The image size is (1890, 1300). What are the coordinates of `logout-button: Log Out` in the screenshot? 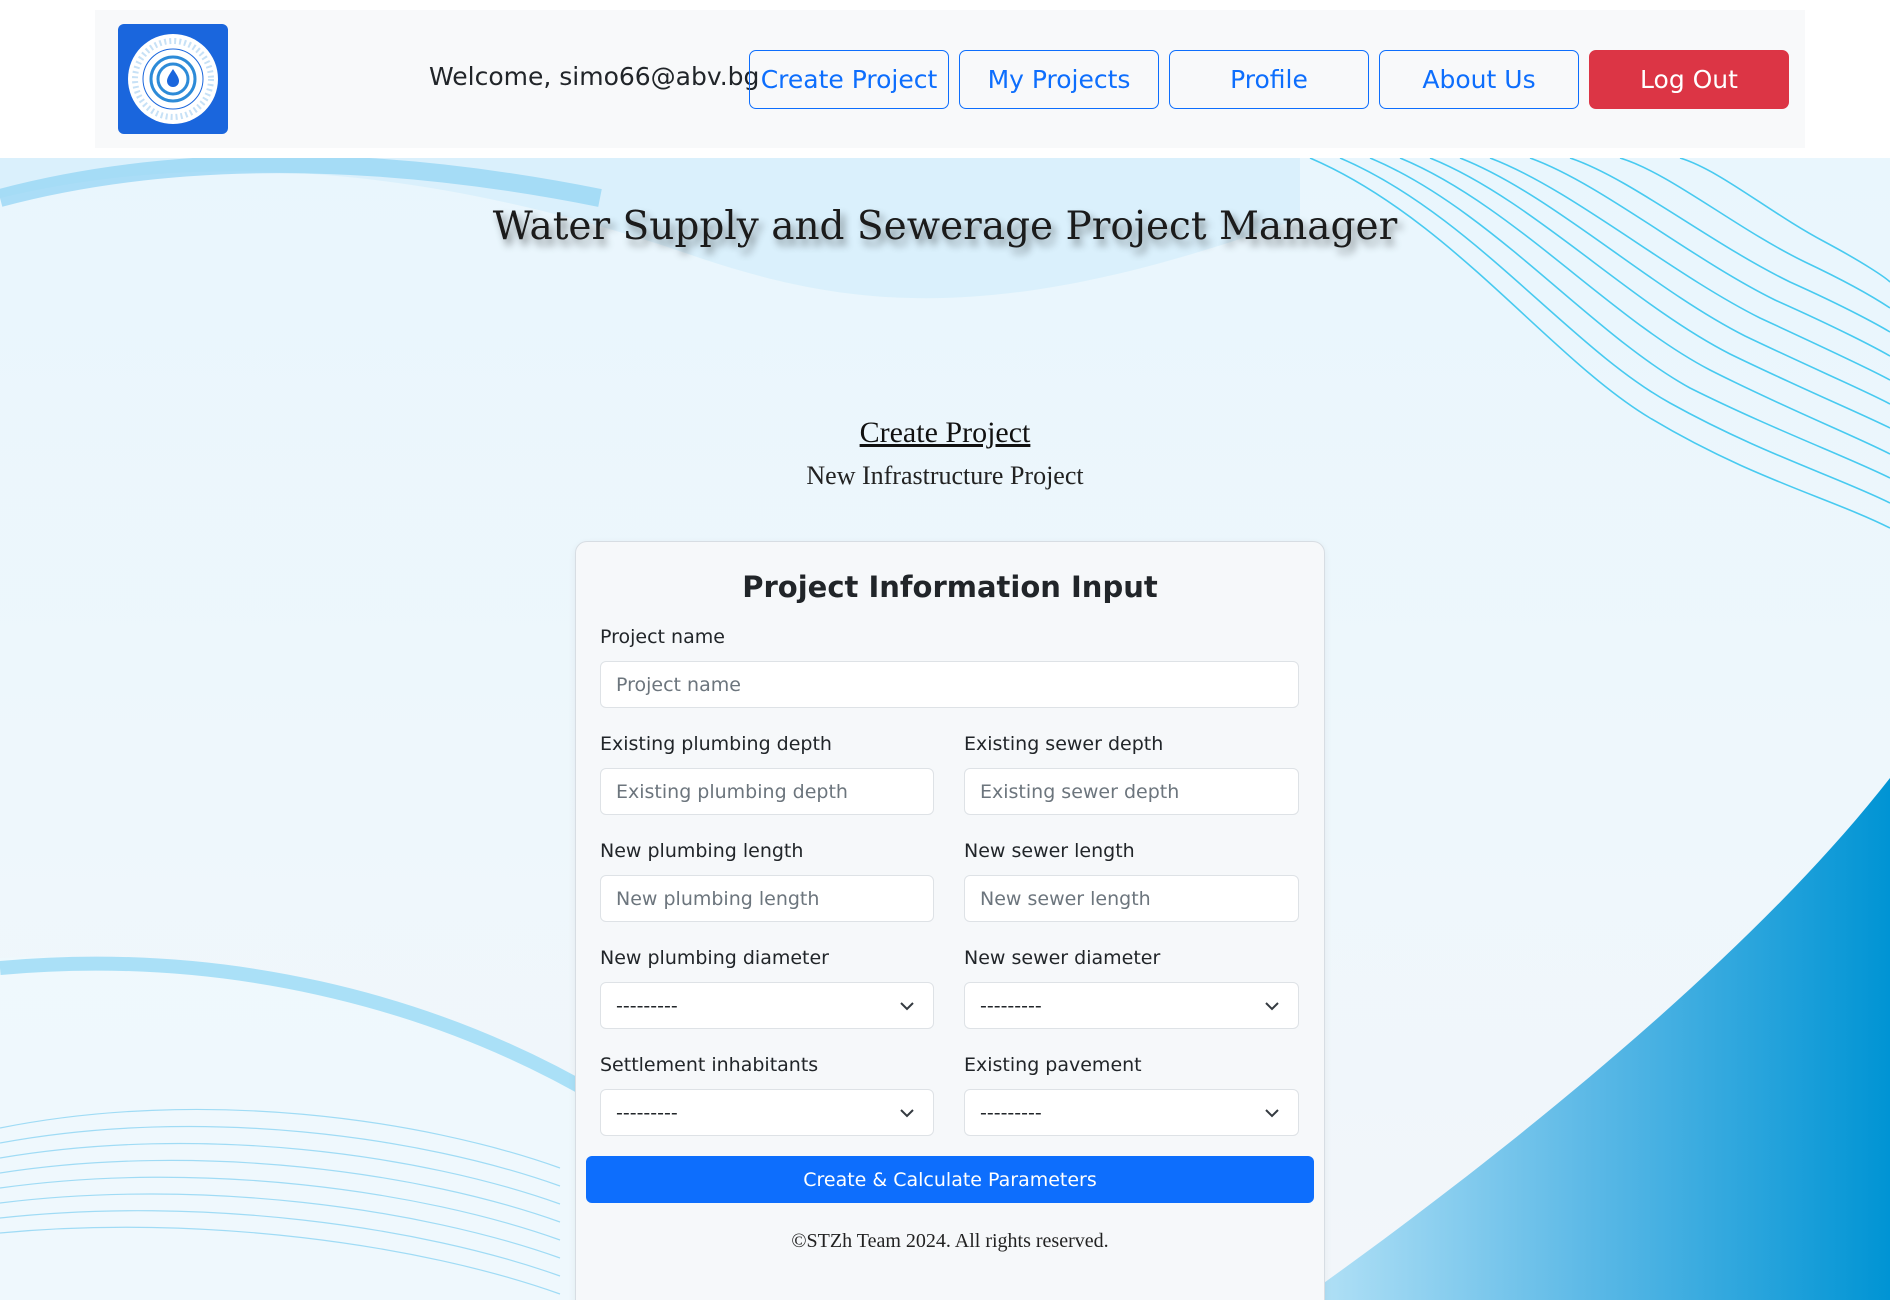 It's located at (1689, 79).